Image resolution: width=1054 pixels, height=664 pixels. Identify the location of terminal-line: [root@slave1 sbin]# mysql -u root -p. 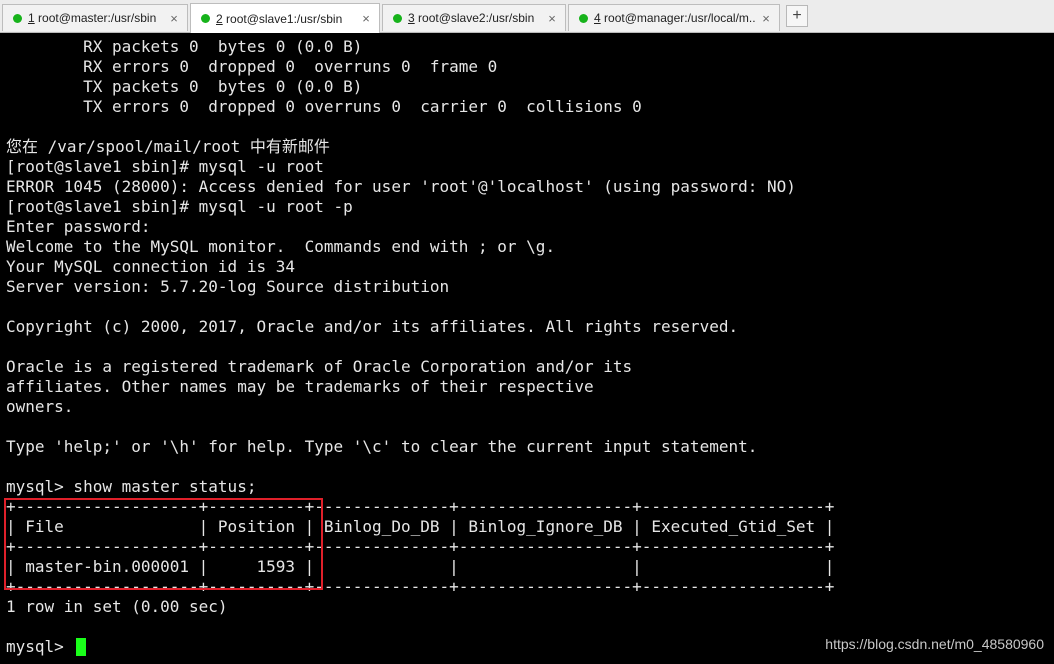
(179, 206).